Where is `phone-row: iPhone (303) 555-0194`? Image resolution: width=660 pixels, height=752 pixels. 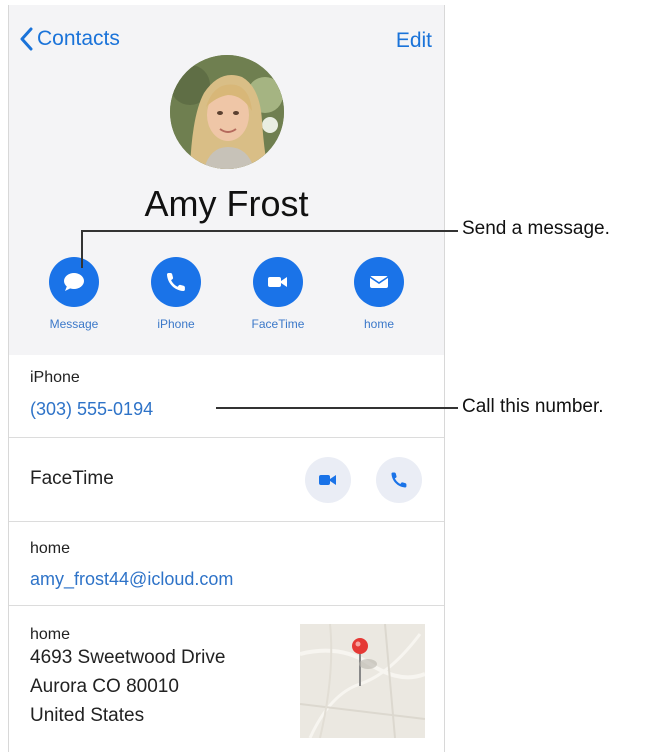 phone-row: iPhone (303) 555-0194 is located at coordinates (226, 396).